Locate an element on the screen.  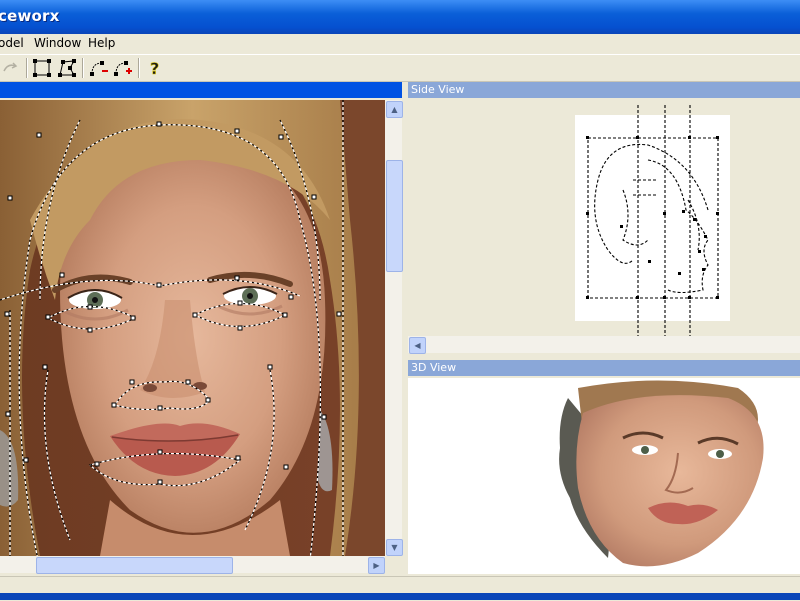
side-profile-outline is located at coordinates (652, 220).